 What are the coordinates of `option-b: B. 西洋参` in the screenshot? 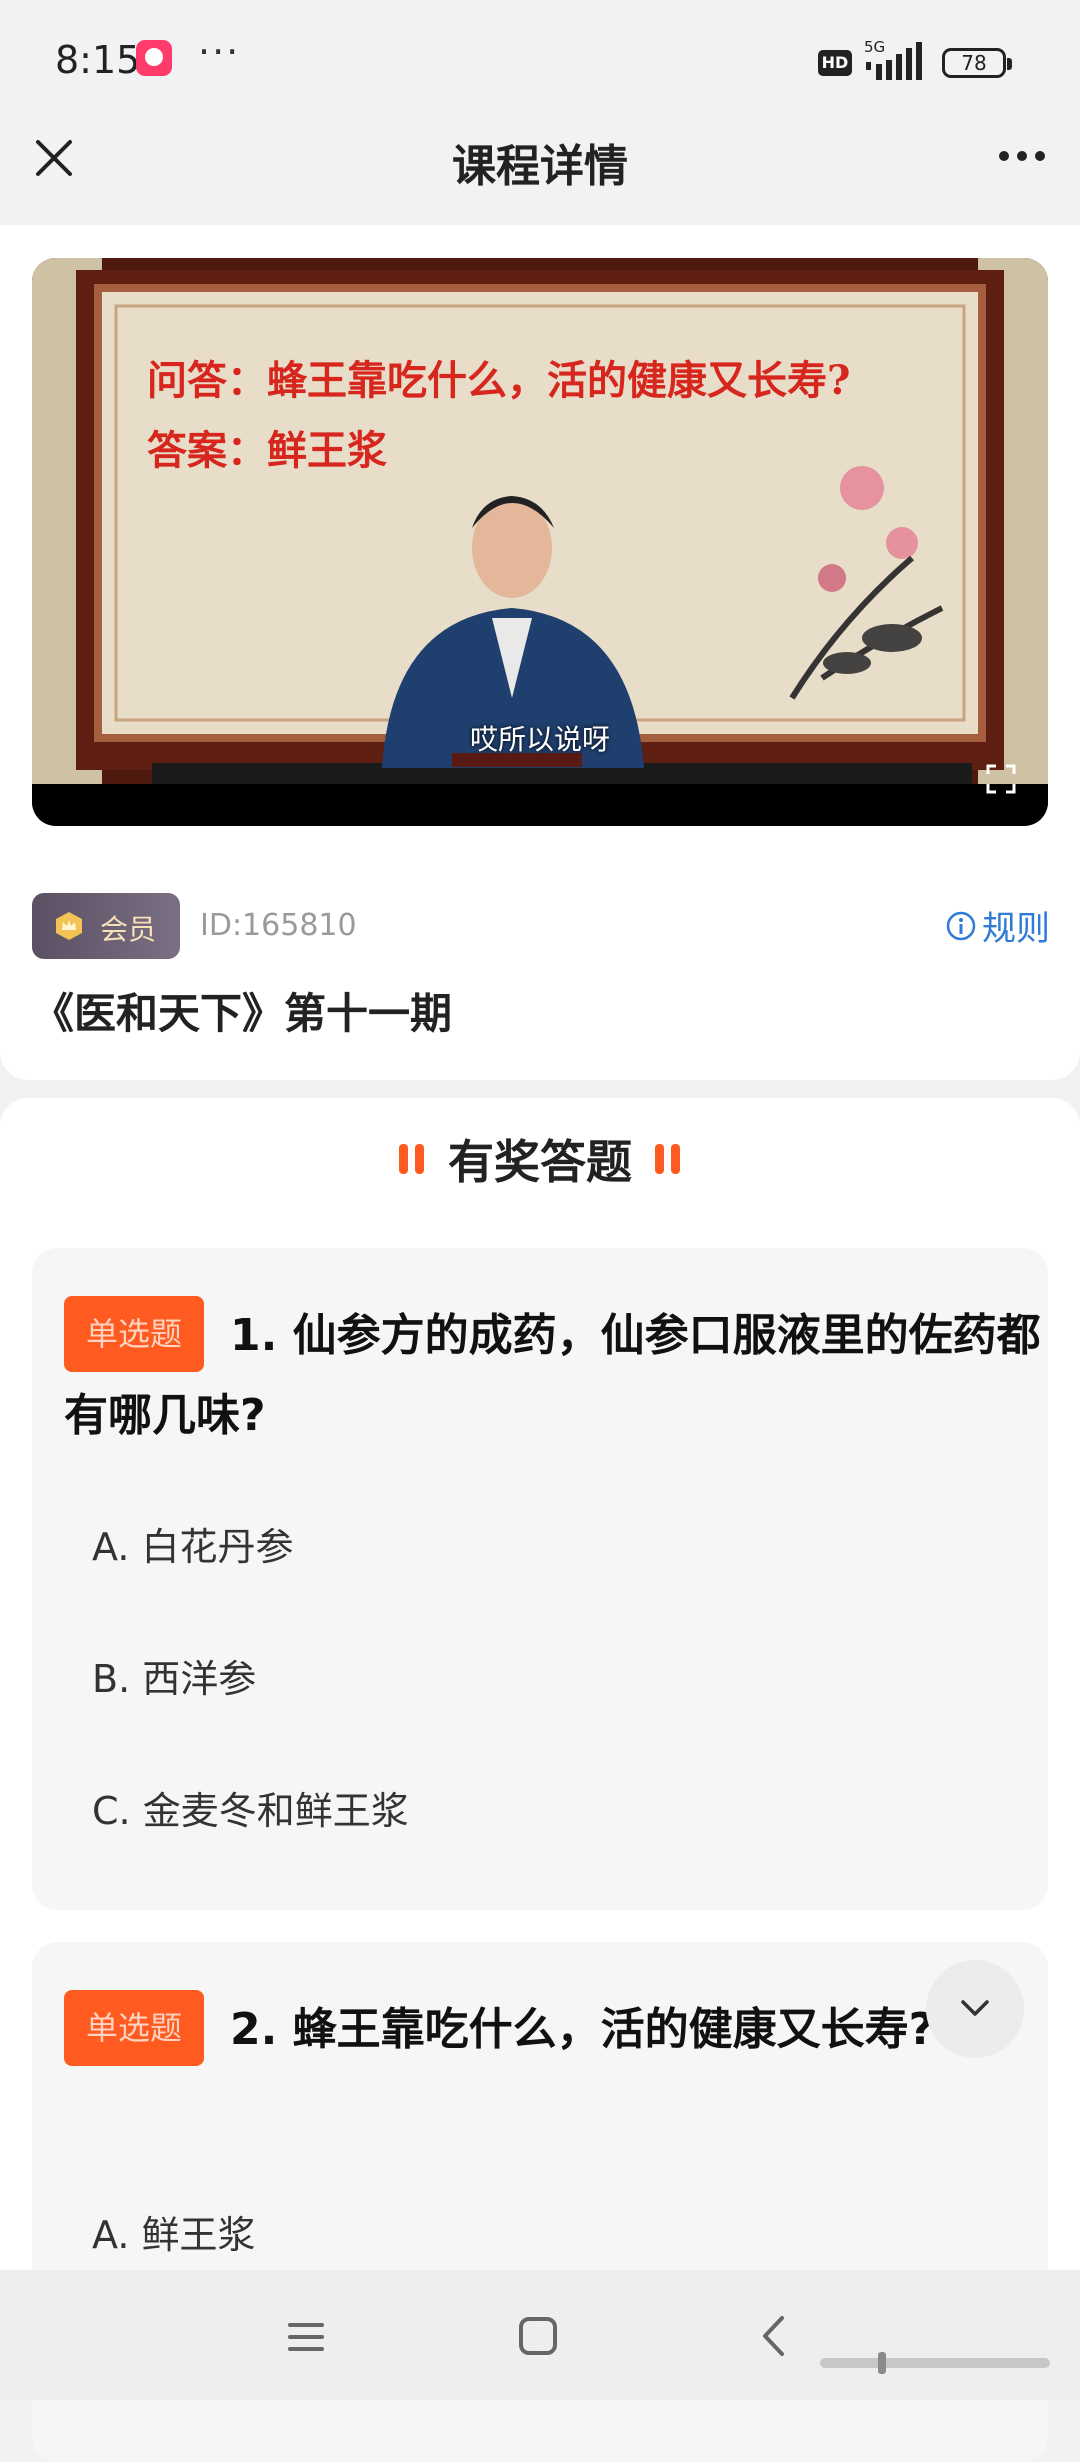 It's located at (174, 1675).